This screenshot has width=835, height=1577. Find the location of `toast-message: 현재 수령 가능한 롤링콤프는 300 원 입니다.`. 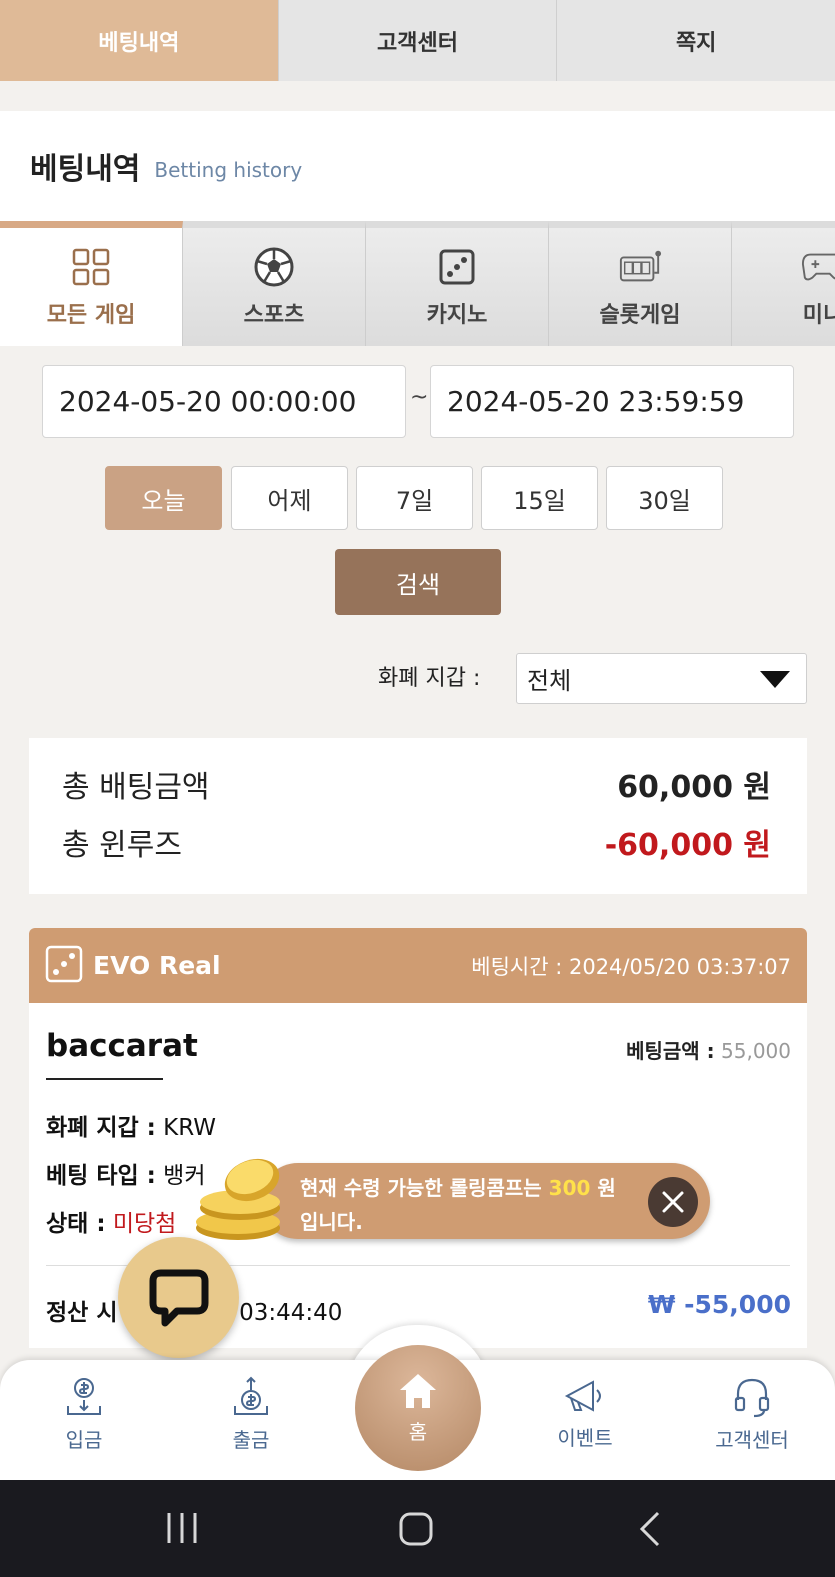

toast-message: 현재 수령 가능한 롤링콤프는 300 원 입니다. is located at coordinates (458, 1205).